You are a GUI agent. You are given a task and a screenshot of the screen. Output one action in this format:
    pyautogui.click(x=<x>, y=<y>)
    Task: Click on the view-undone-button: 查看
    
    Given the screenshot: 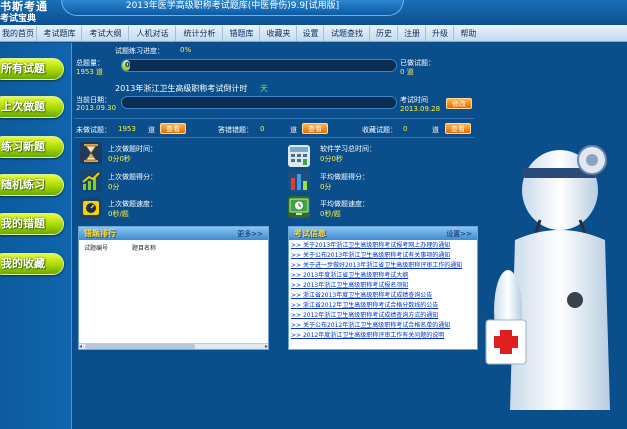 What is the action you would take?
    pyautogui.click(x=173, y=128)
    